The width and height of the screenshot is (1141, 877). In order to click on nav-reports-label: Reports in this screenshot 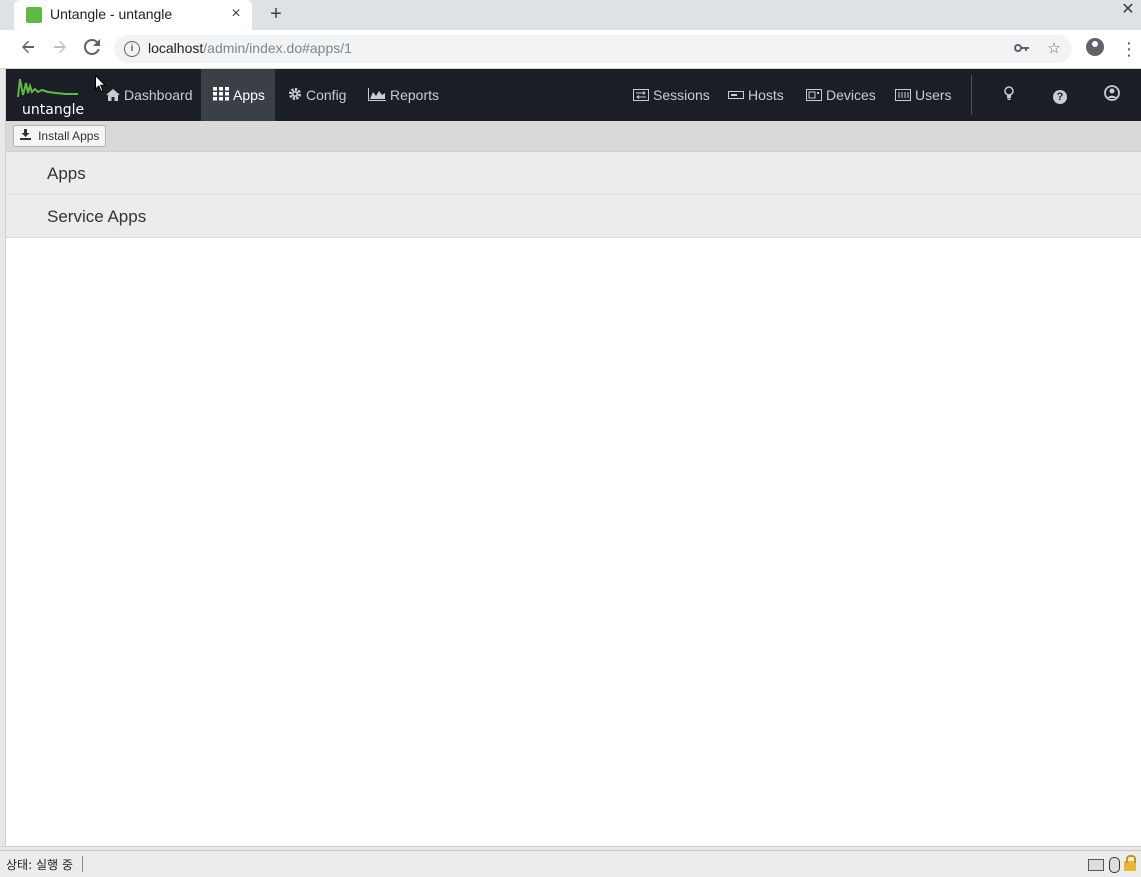, I will do `click(415, 95)`.